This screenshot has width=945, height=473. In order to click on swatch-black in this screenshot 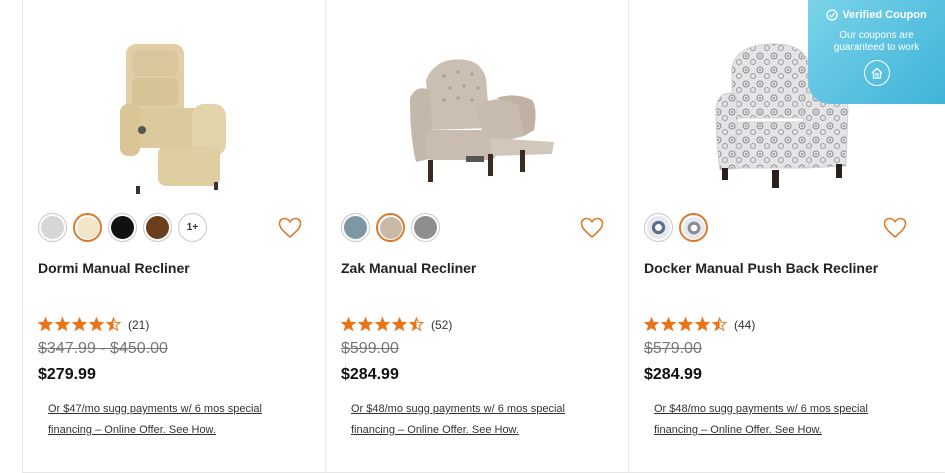, I will do `click(122, 227)`.